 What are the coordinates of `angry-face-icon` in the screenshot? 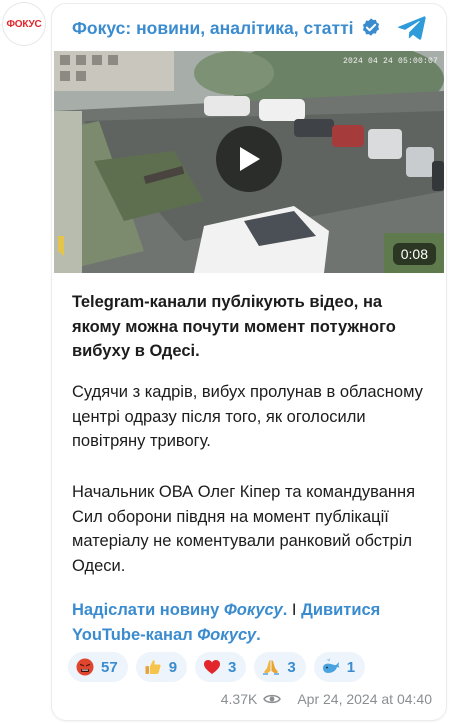 It's located at (85, 667).